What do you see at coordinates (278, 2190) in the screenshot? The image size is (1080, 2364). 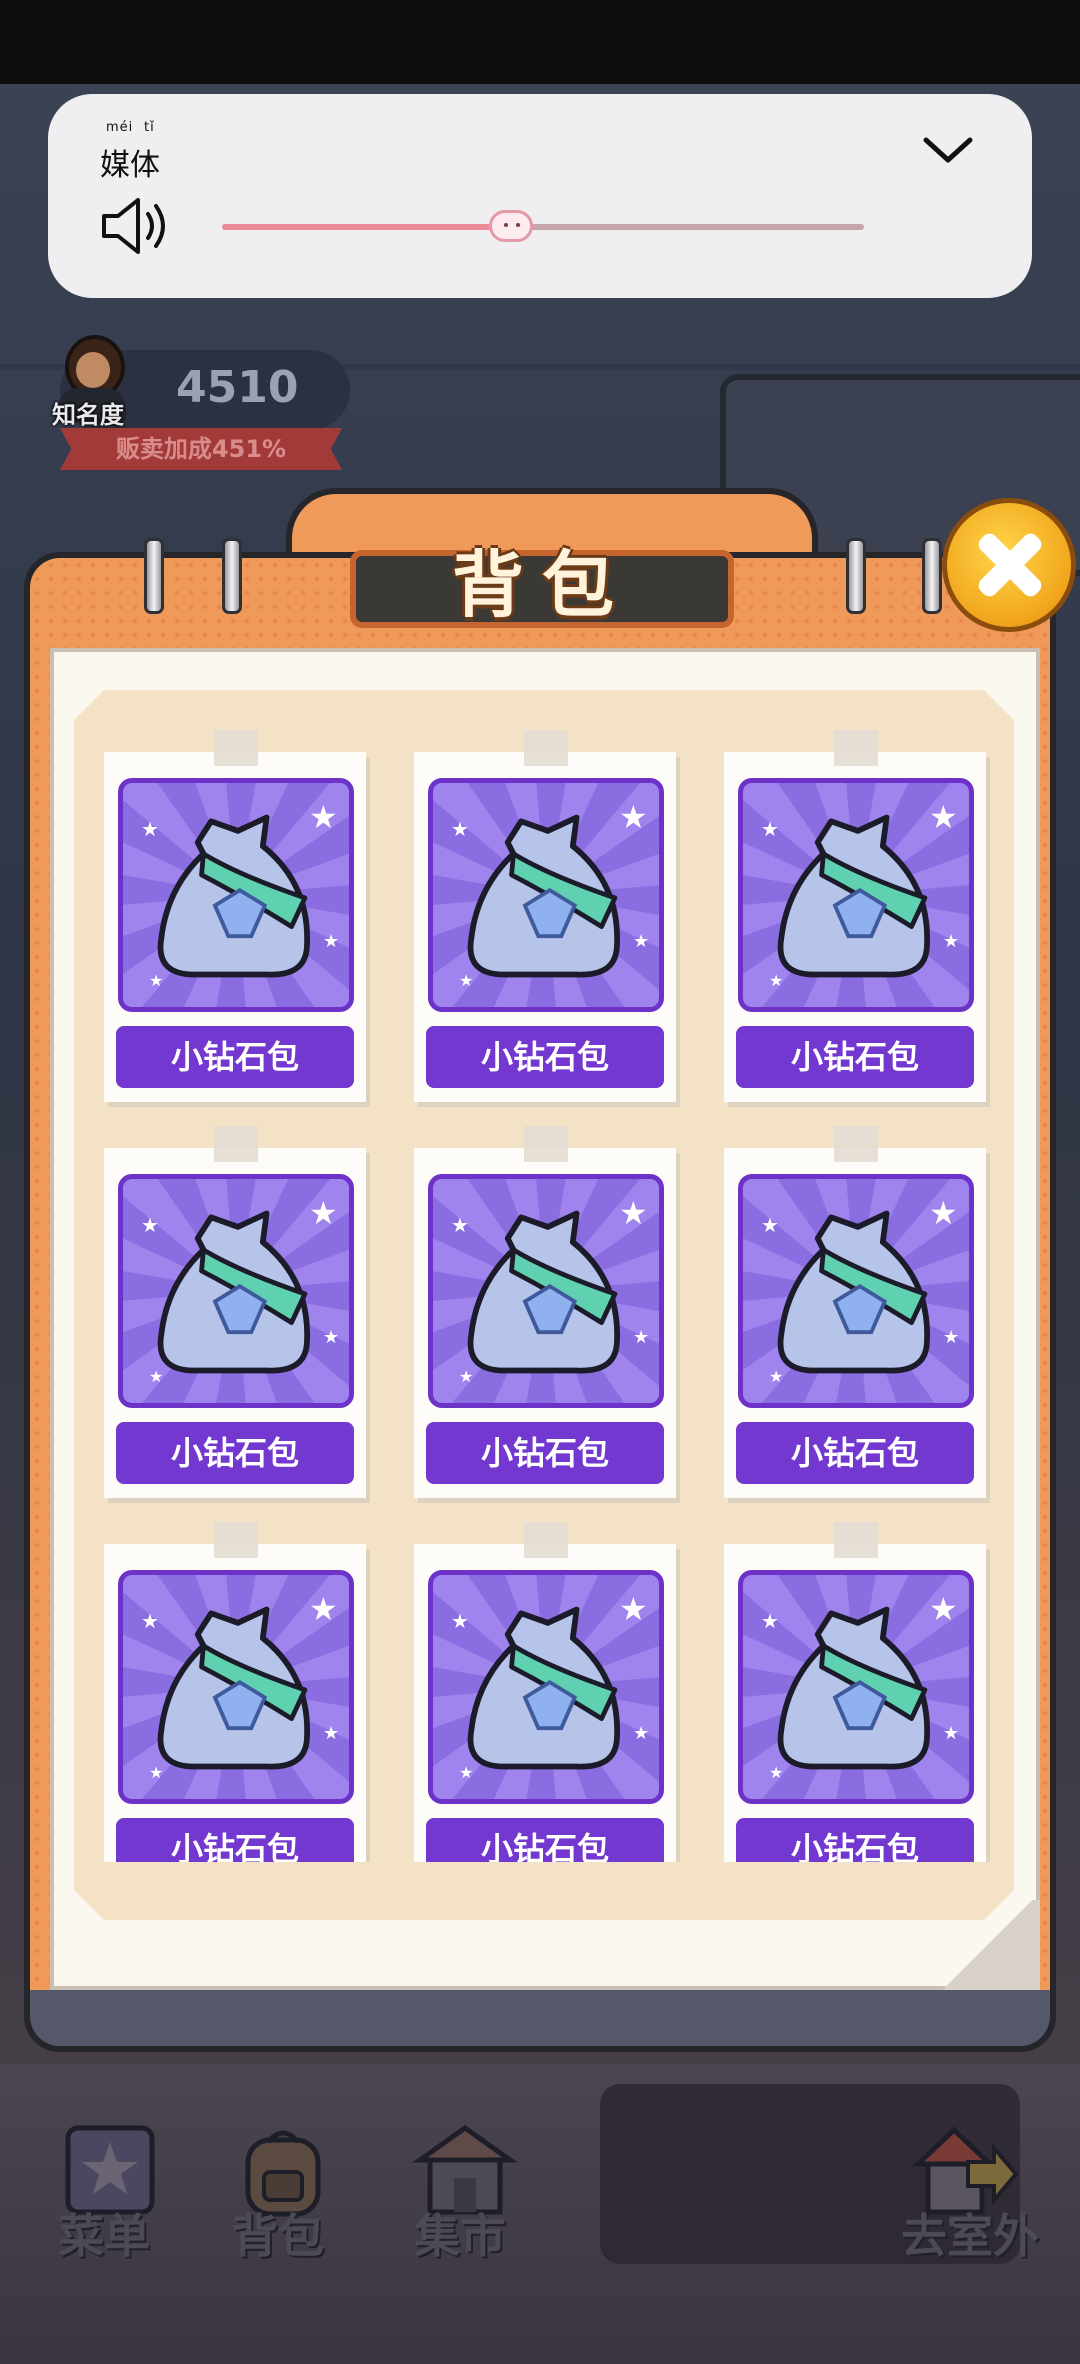 I see `nav-bag-button: 背包` at bounding box center [278, 2190].